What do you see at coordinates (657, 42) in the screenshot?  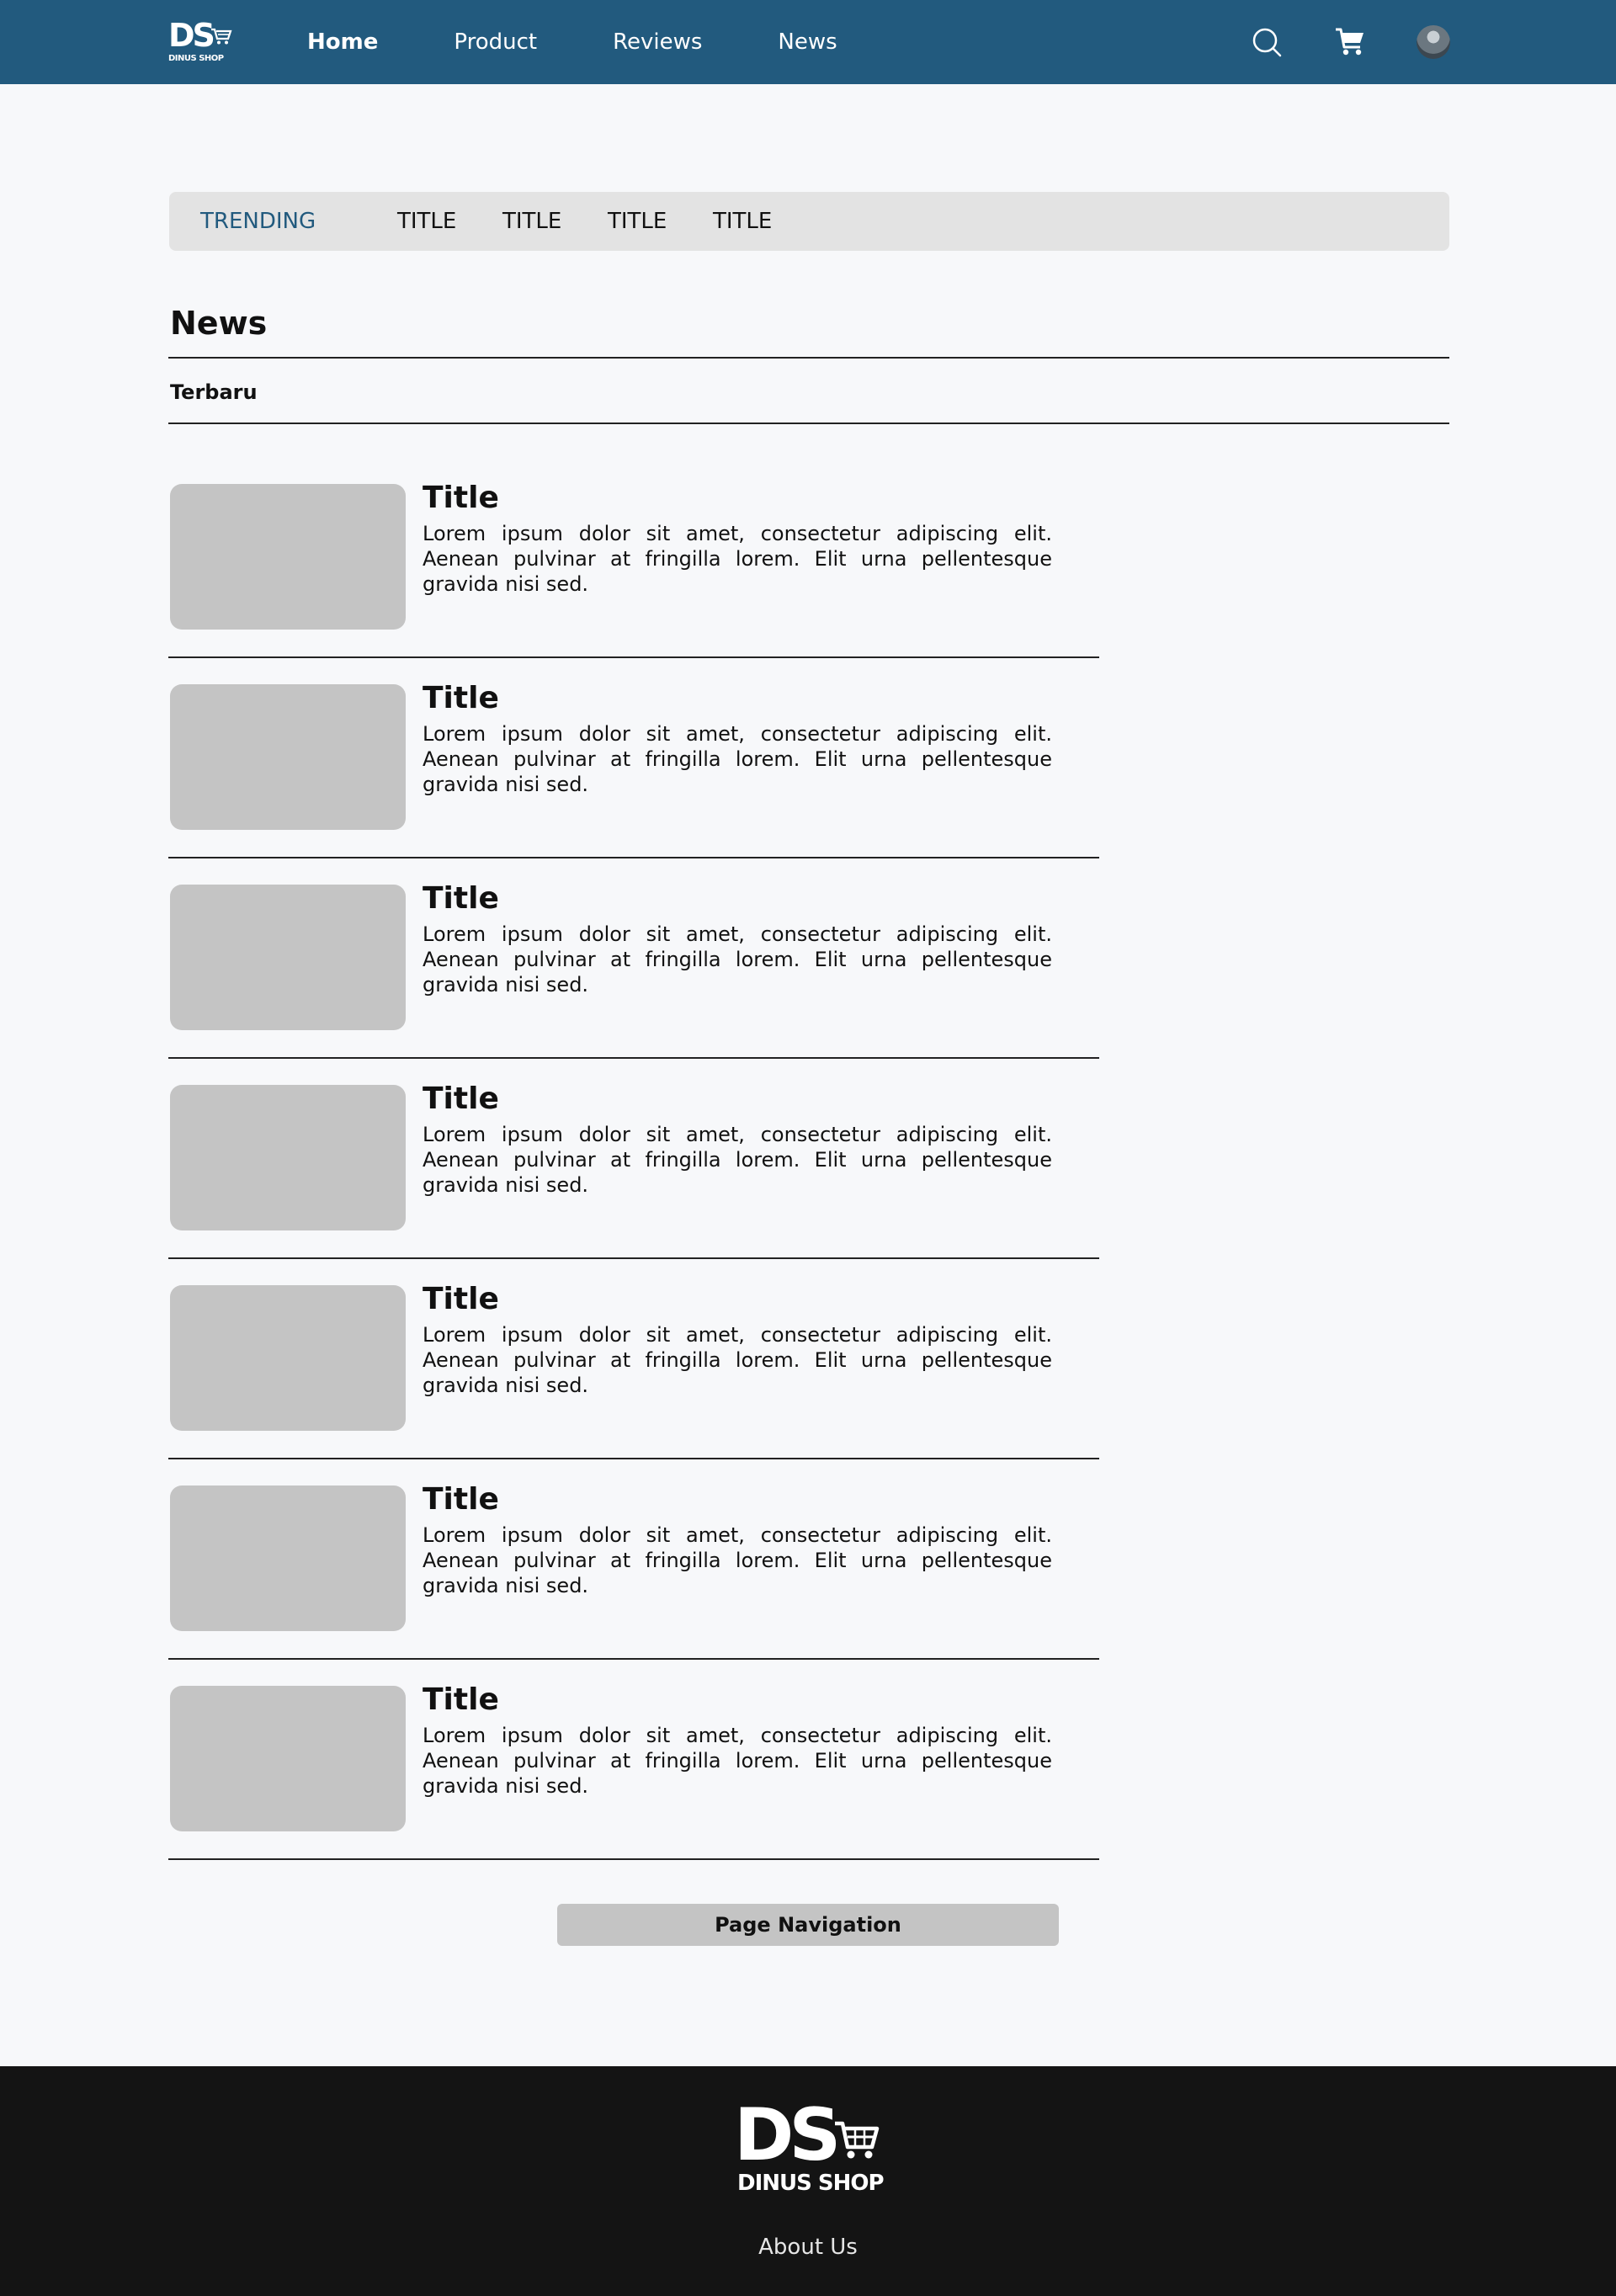 I see `nav-item-reviews: Reviews` at bounding box center [657, 42].